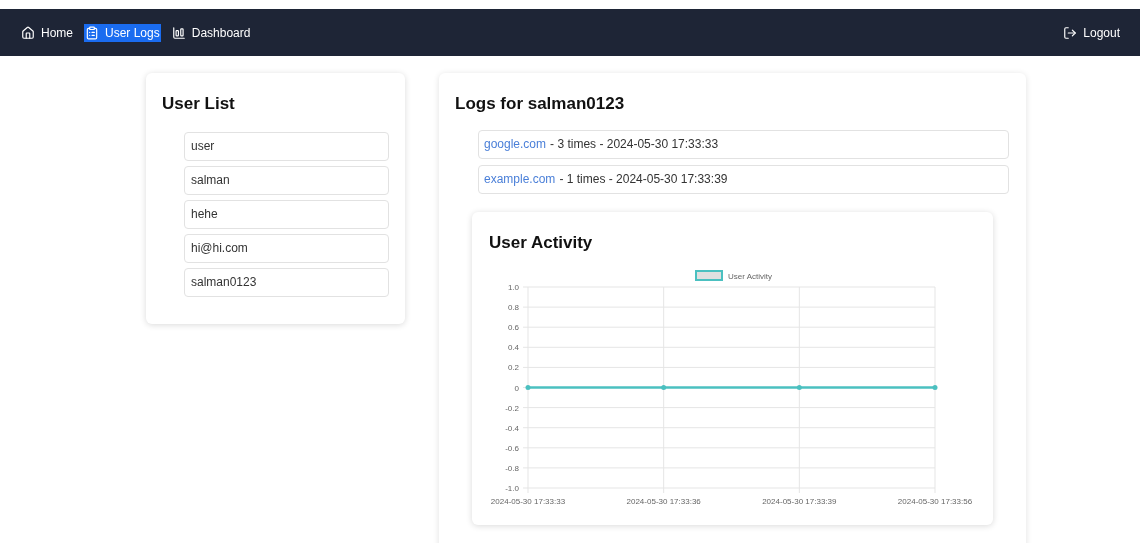 This screenshot has width=1140, height=543. Describe the element at coordinates (92, 32) in the screenshot. I see `clipboard-icon` at that location.